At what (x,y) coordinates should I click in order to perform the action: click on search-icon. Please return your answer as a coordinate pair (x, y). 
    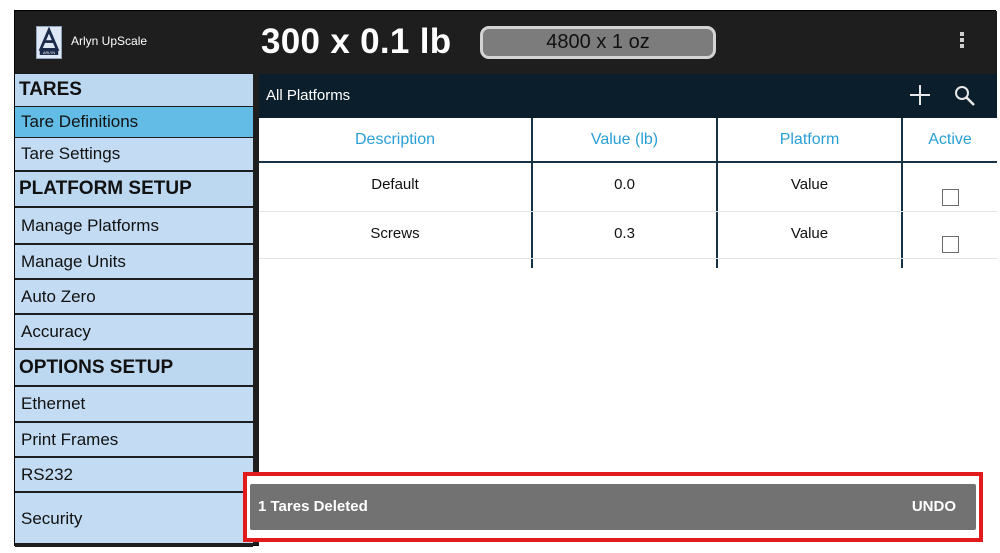
    Looking at the image, I should click on (965, 96).